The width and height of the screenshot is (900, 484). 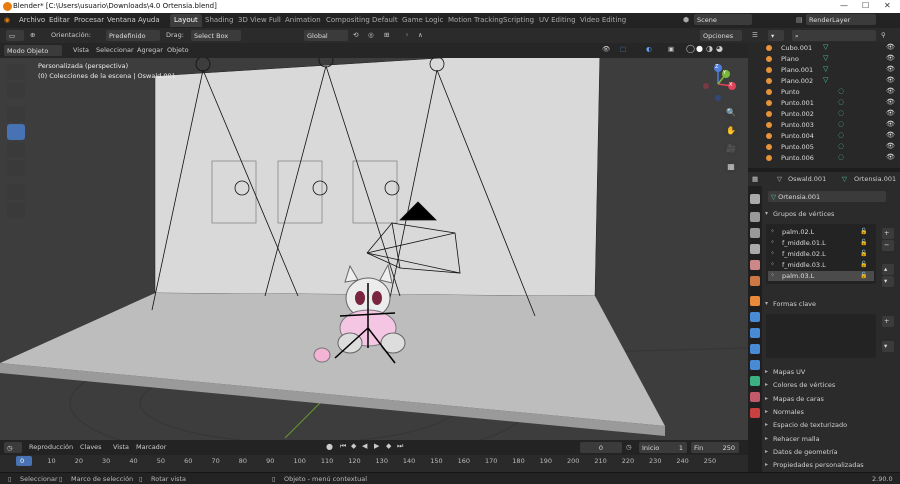 What do you see at coordinates (755, 397) in the screenshot?
I see `material-tab-icon` at bounding box center [755, 397].